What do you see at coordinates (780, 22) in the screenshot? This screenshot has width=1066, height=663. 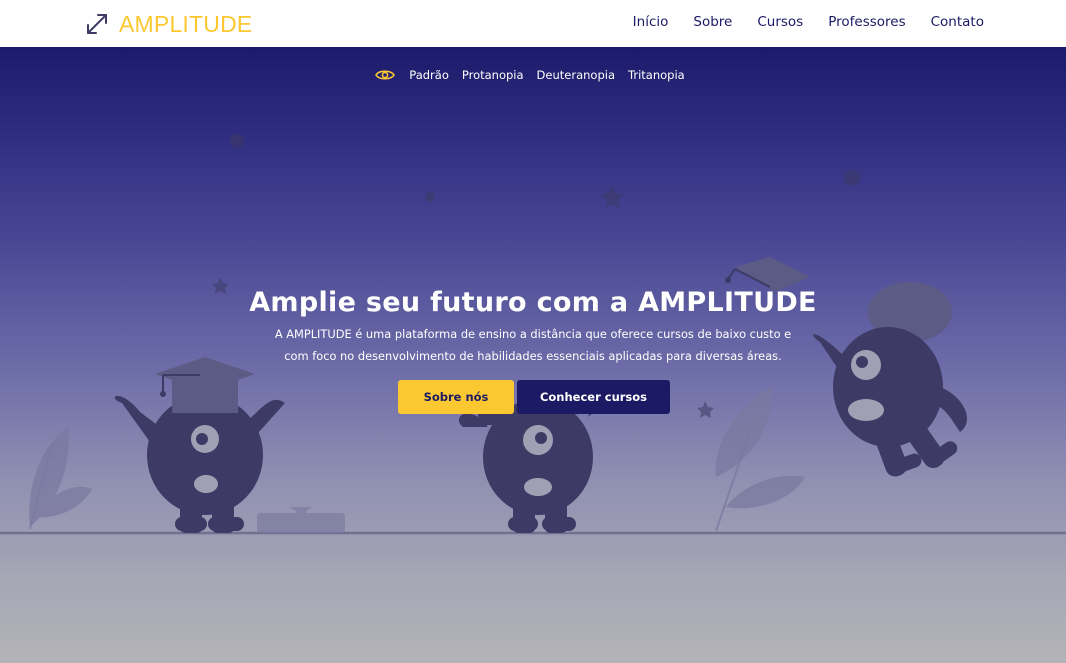 I see `nav-link-cursos: Cursos` at bounding box center [780, 22].